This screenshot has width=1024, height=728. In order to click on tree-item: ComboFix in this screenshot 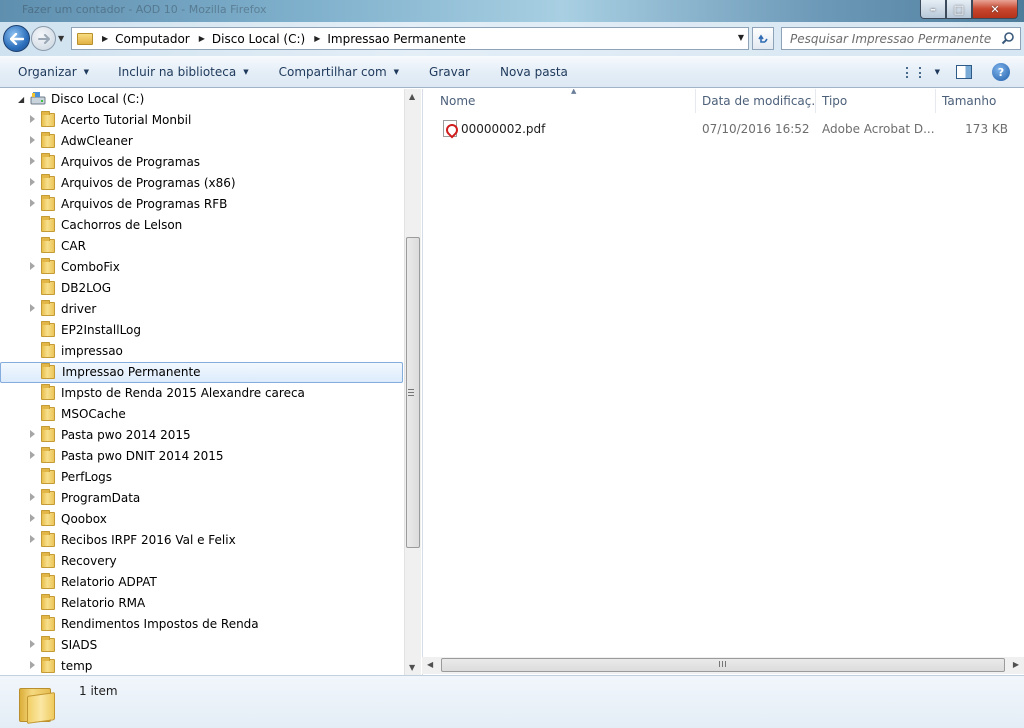, I will do `click(201, 267)`.